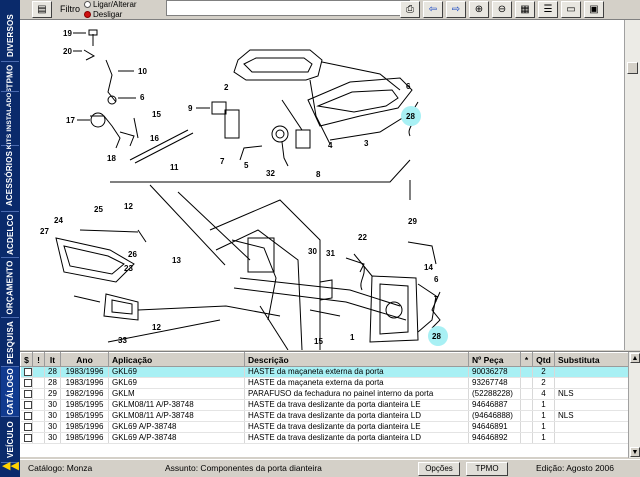 Image resolution: width=640 pixels, height=477 pixels. I want to click on tab-catalogo: CATÁLOGO, so click(10, 392).